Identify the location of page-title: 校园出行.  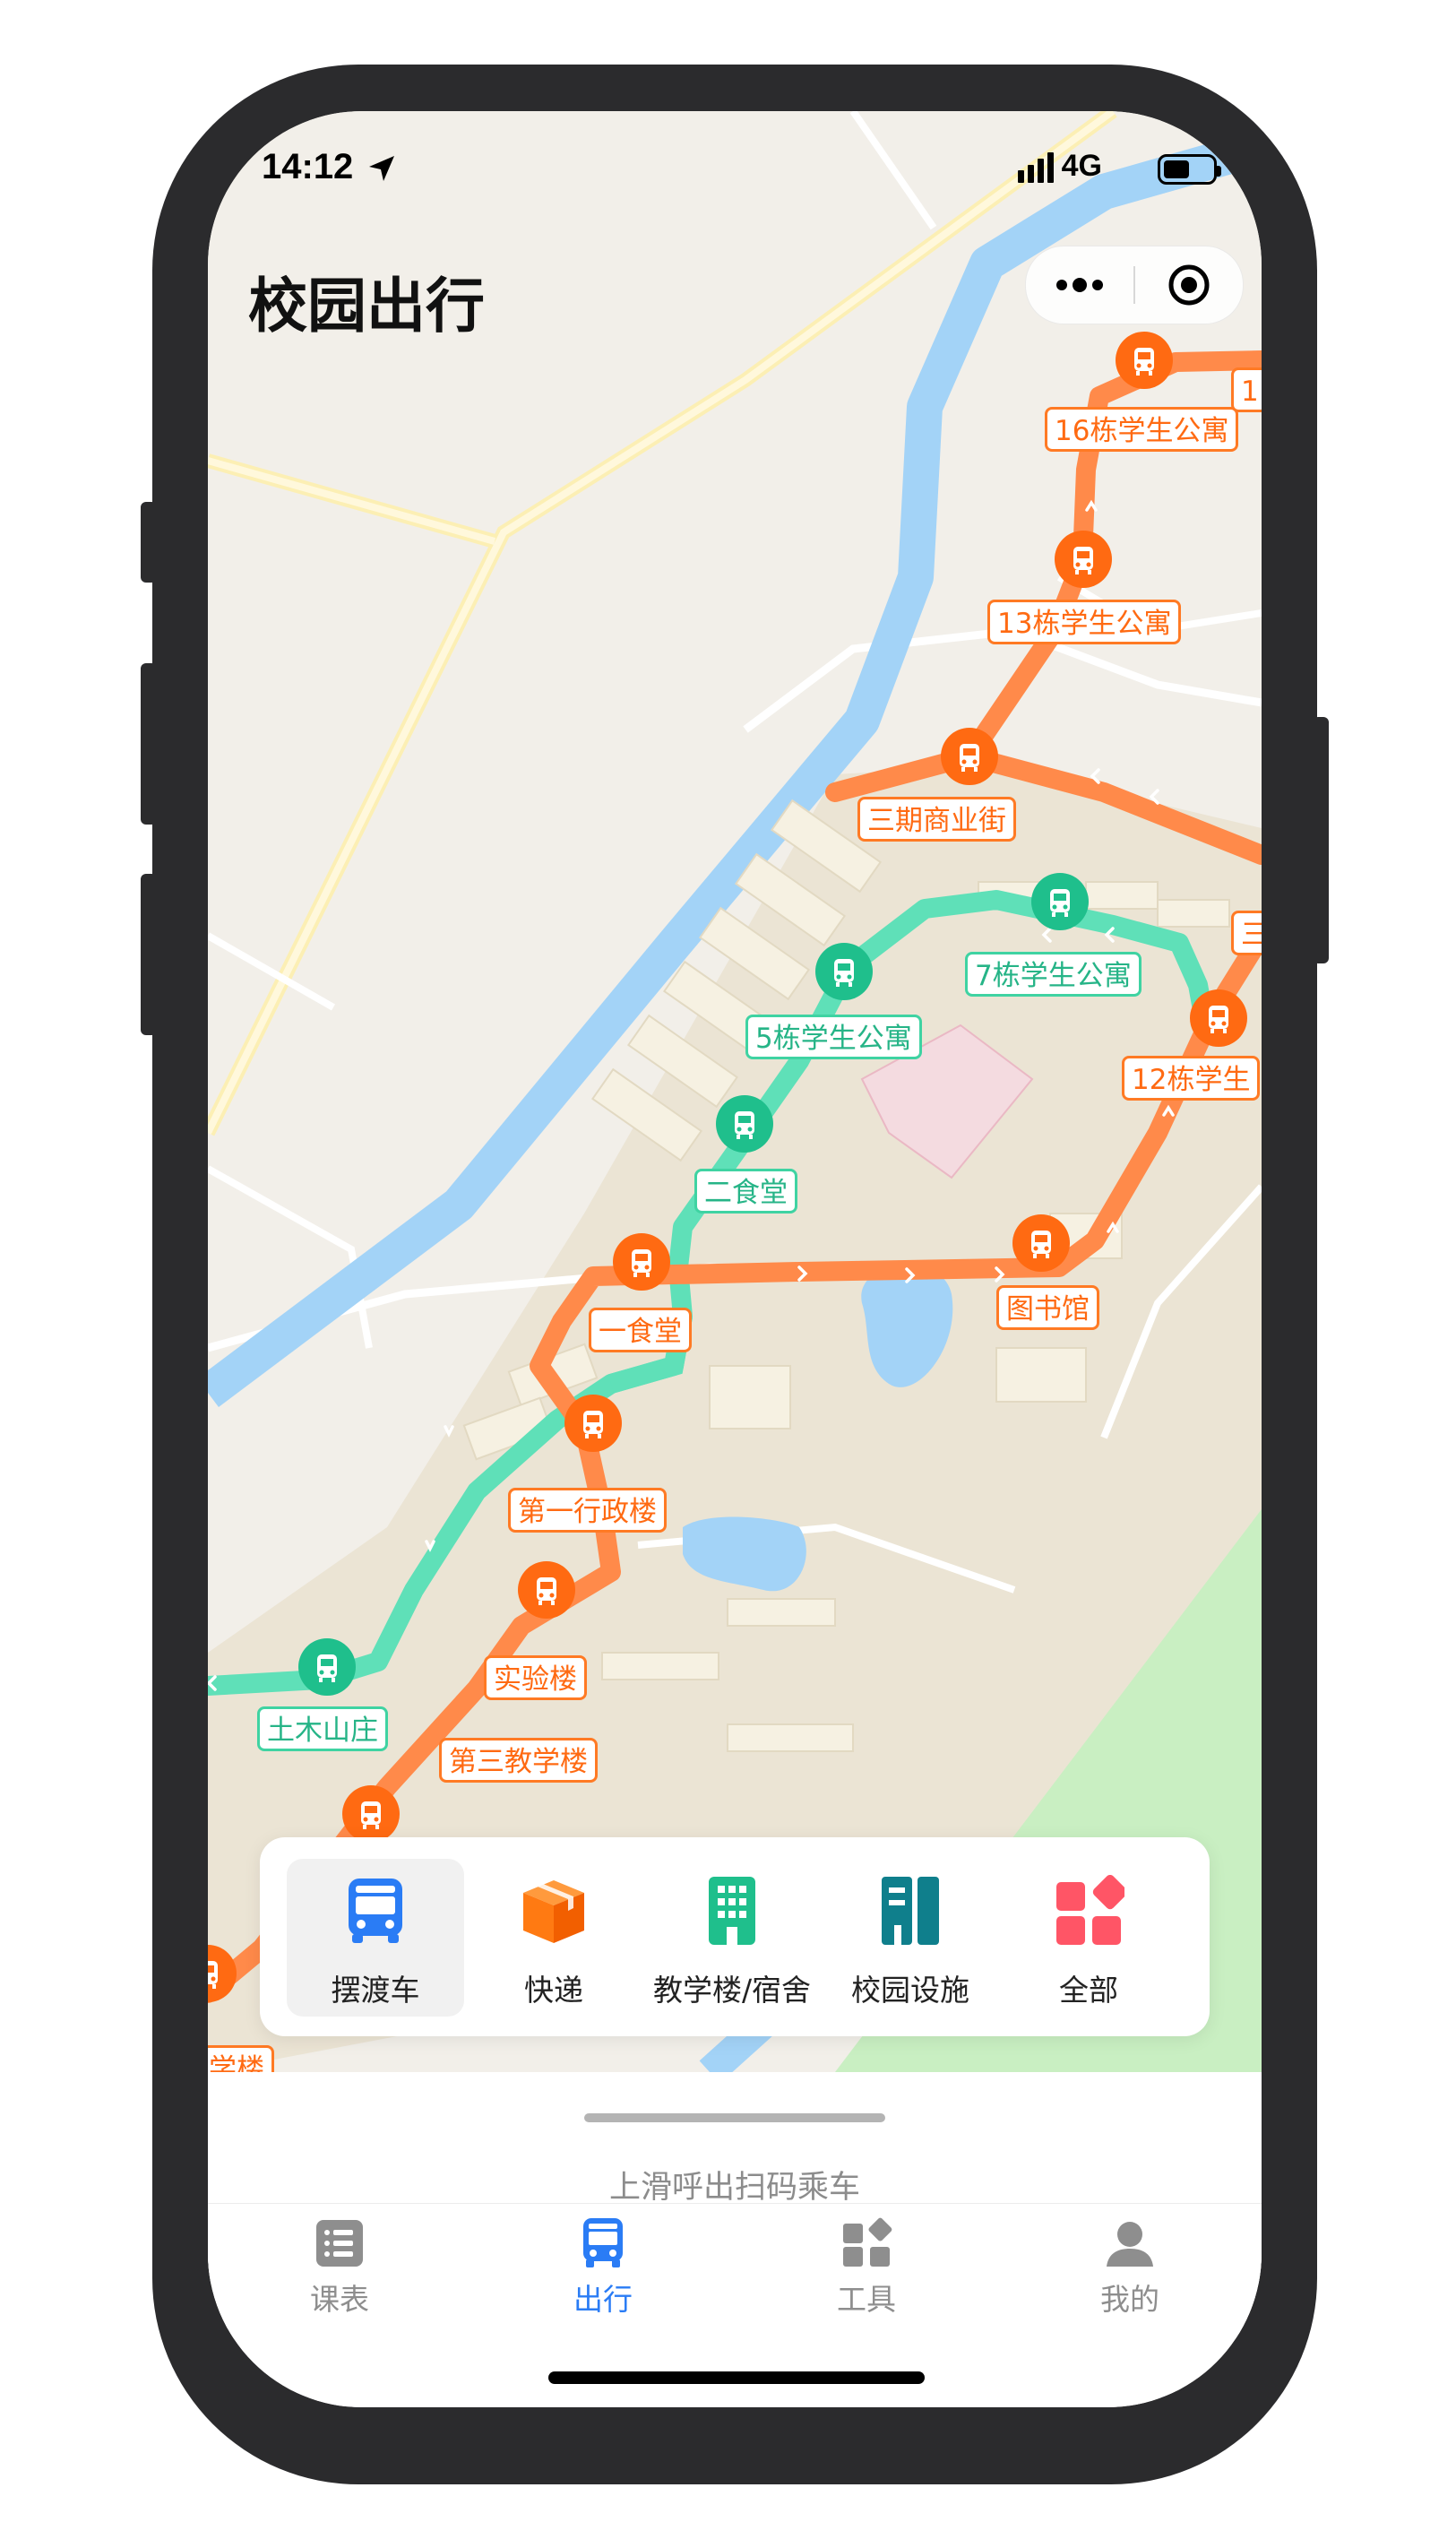
(366, 306).